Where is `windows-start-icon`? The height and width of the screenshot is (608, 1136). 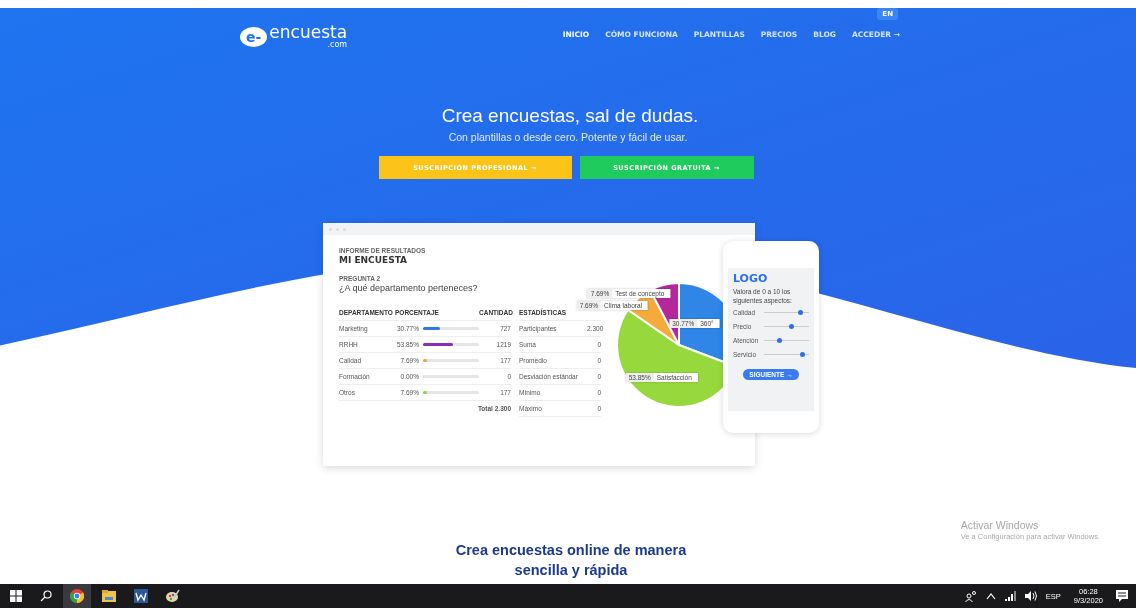
windows-start-icon is located at coordinates (16, 596).